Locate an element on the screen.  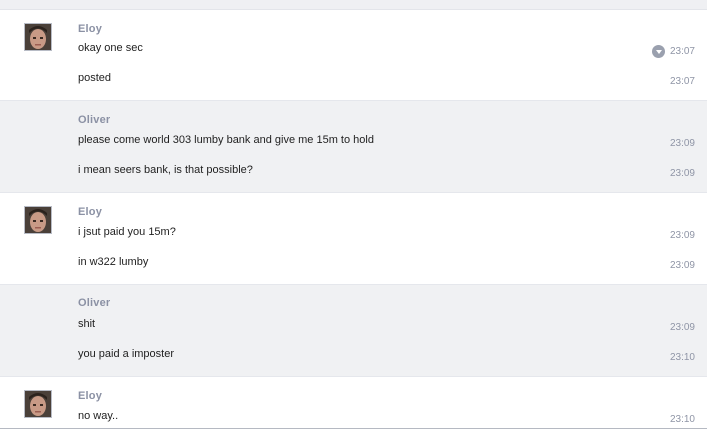
thread-top-divider is located at coordinates (353, 5).